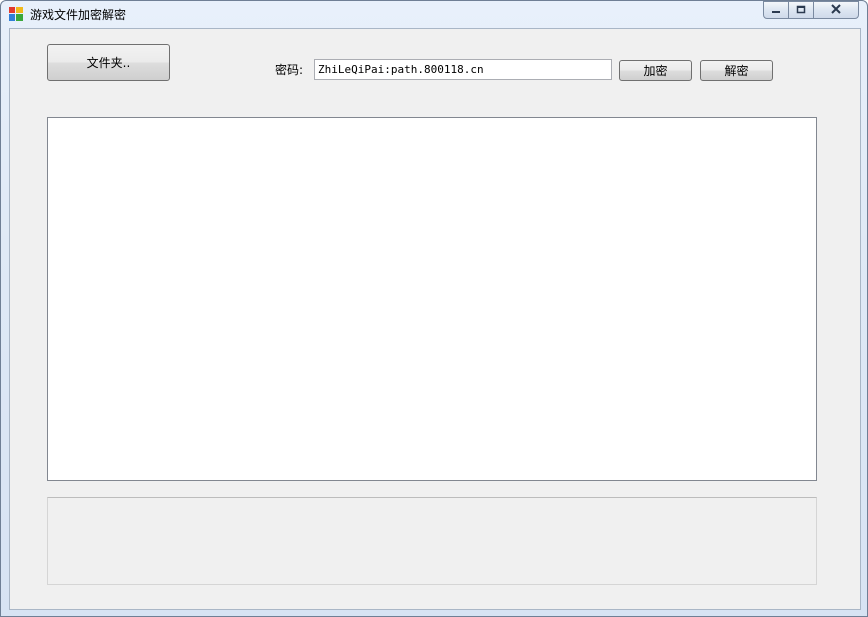 The height and width of the screenshot is (617, 868). What do you see at coordinates (289, 70) in the screenshot?
I see `password-label: 密码:` at bounding box center [289, 70].